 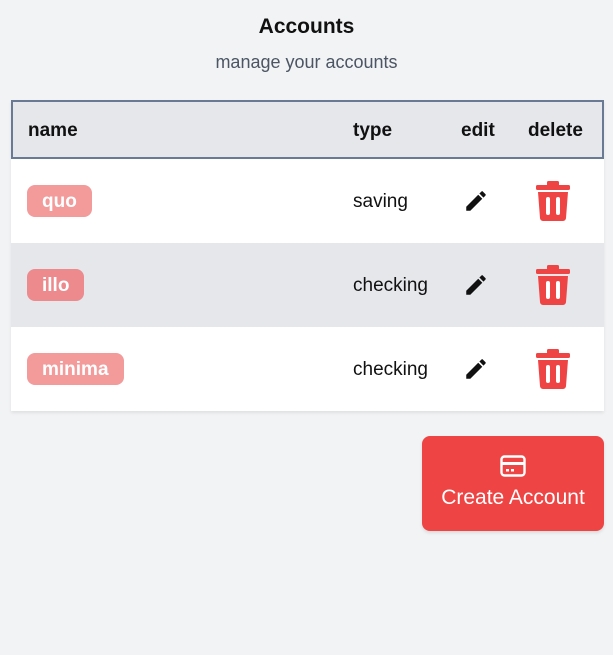 What do you see at coordinates (555, 130) in the screenshot?
I see `column-header-delete: delete` at bounding box center [555, 130].